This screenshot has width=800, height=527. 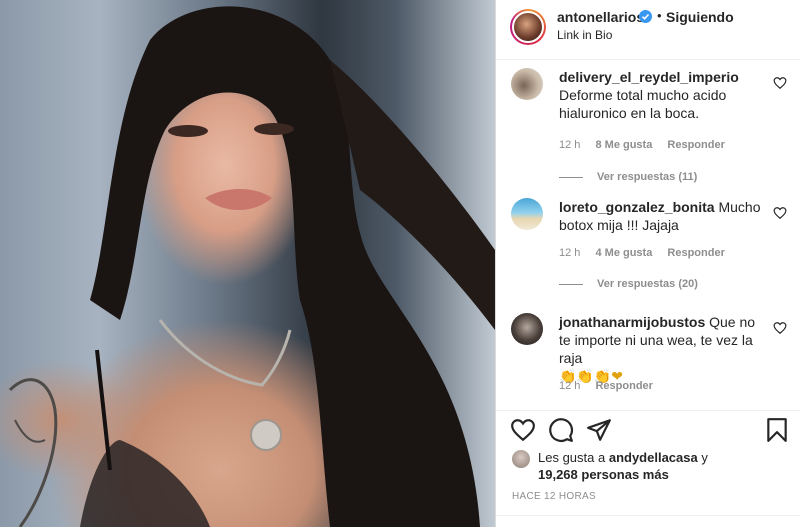 What do you see at coordinates (632, 322) in the screenshot?
I see `comment-username: jonathanarmijobustos` at bounding box center [632, 322].